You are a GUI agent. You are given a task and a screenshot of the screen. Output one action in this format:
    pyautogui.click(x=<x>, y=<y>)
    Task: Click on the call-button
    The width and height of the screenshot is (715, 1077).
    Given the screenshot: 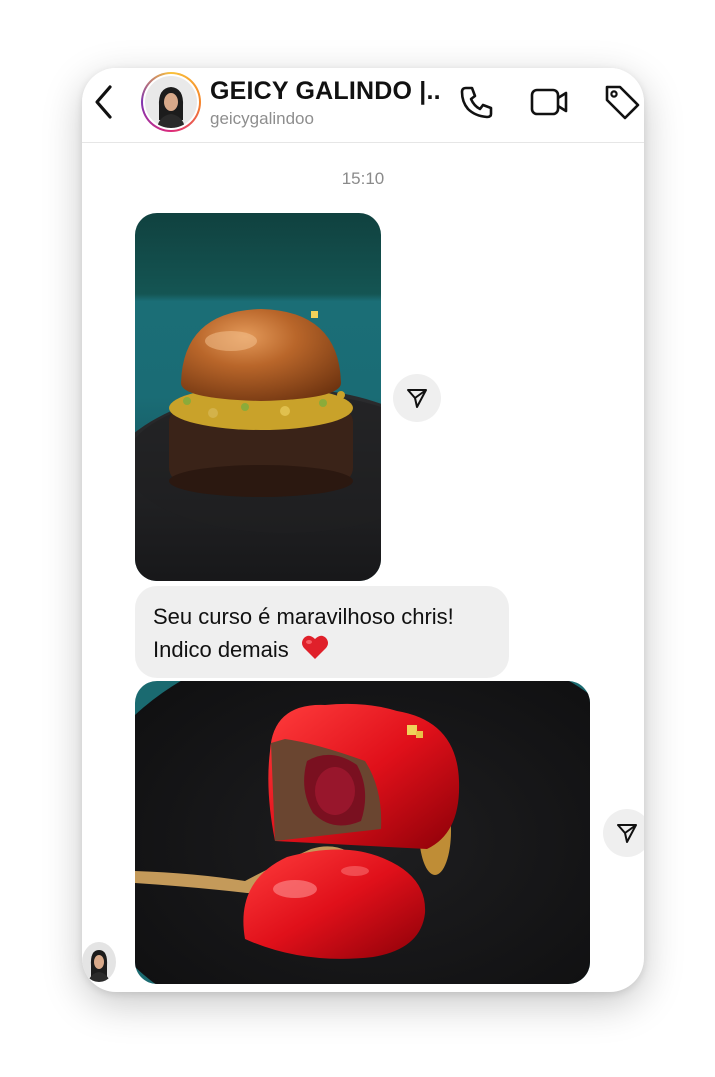 What is the action you would take?
    pyautogui.click(x=477, y=102)
    